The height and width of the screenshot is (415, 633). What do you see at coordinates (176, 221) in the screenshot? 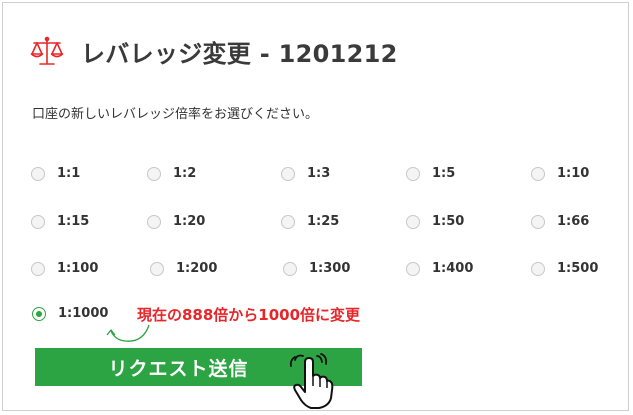
I see `leverage-option-1-20: 1:20` at bounding box center [176, 221].